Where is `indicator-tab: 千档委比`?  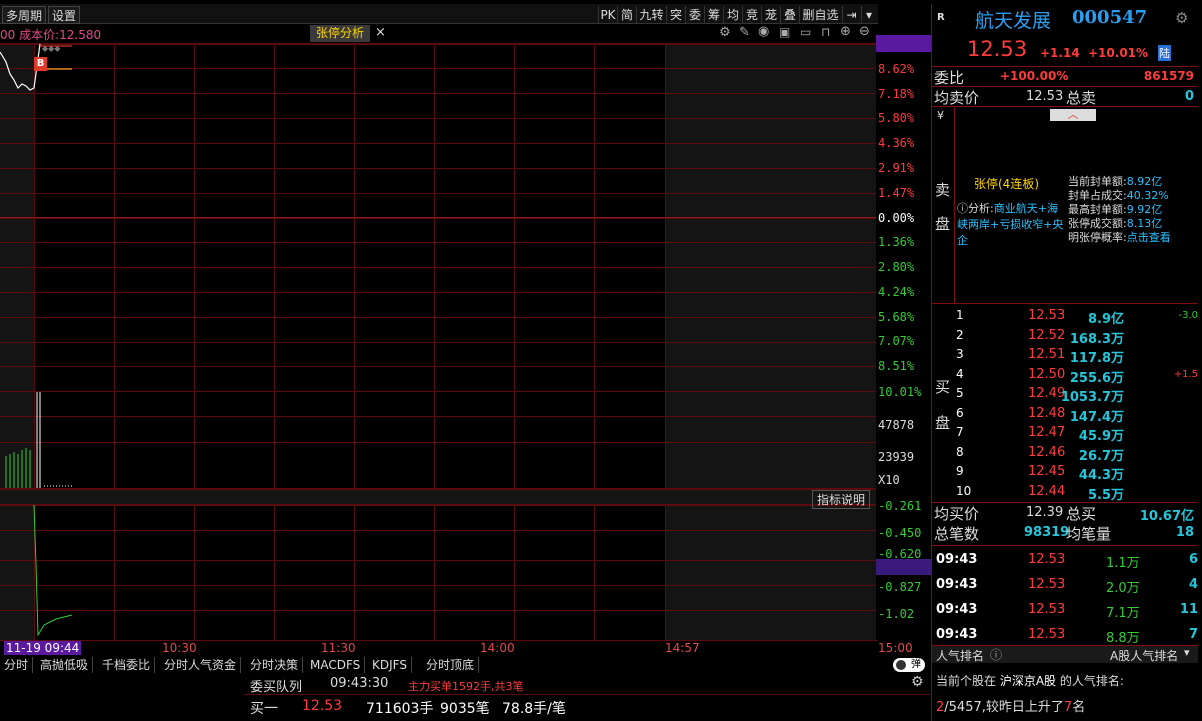
indicator-tab: 千档委比 is located at coordinates (127, 665).